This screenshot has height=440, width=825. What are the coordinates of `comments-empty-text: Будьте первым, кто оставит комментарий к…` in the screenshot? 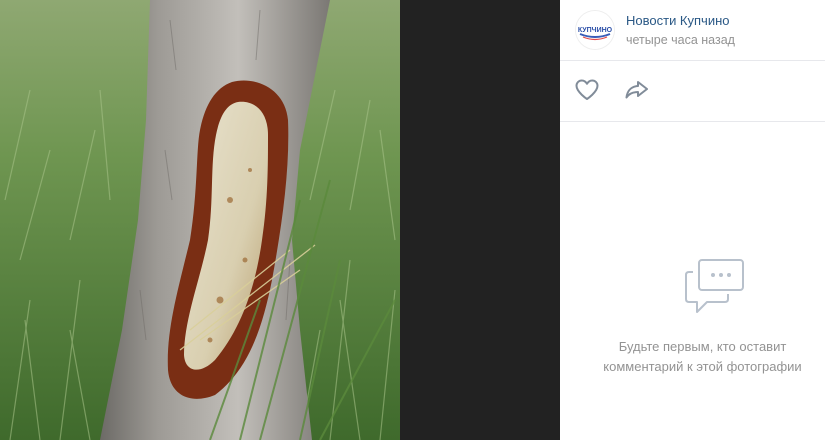 It's located at (702, 357).